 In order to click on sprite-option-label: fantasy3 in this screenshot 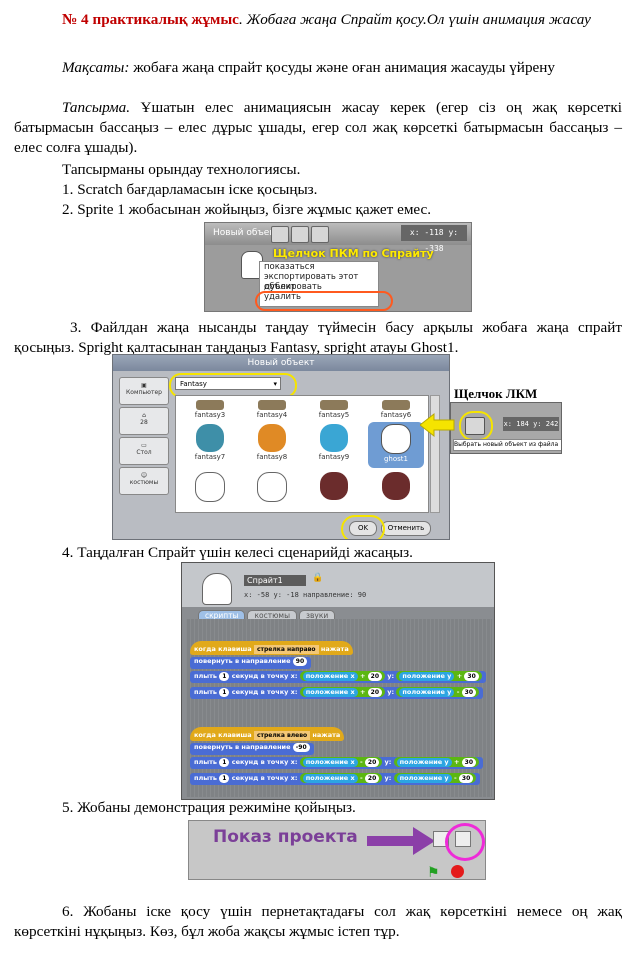, I will do `click(210, 415)`.